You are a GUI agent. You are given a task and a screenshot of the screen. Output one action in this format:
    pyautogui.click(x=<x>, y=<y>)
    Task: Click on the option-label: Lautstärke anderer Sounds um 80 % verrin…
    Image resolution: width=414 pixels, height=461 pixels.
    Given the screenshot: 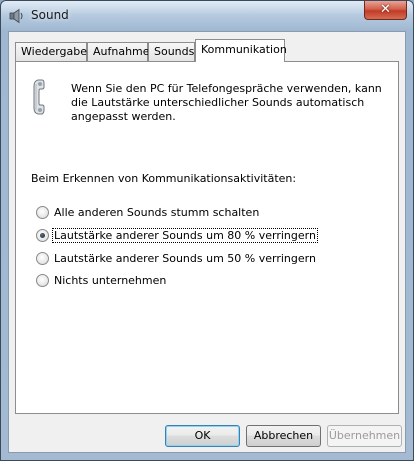 What is the action you would take?
    pyautogui.click(x=185, y=235)
    